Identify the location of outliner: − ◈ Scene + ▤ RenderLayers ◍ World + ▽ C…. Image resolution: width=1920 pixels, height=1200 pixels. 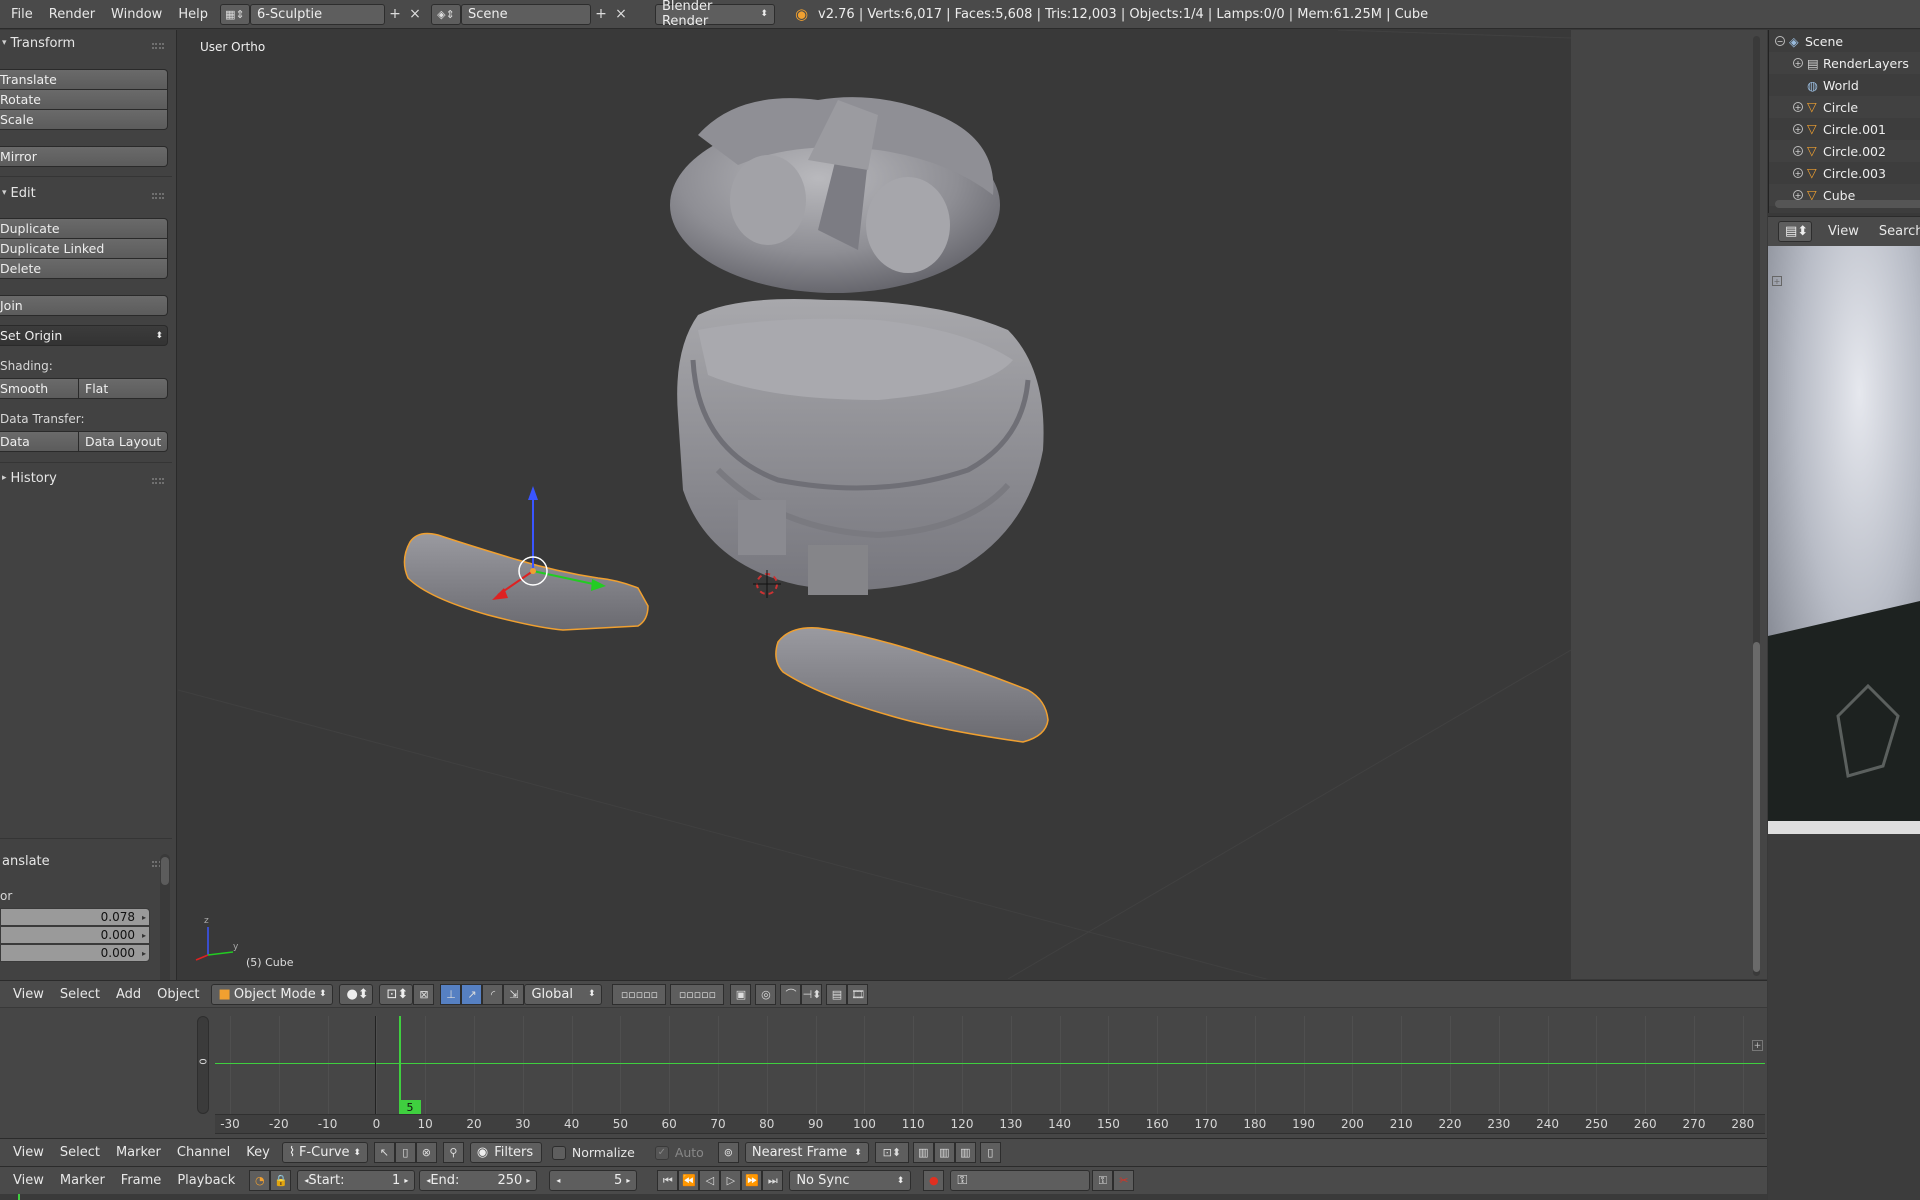
(1844, 121).